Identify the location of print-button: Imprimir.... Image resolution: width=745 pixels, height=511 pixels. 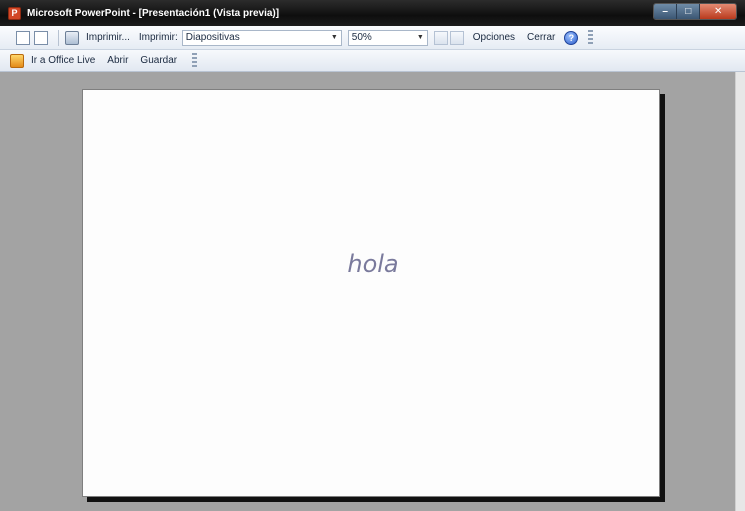
(108, 37).